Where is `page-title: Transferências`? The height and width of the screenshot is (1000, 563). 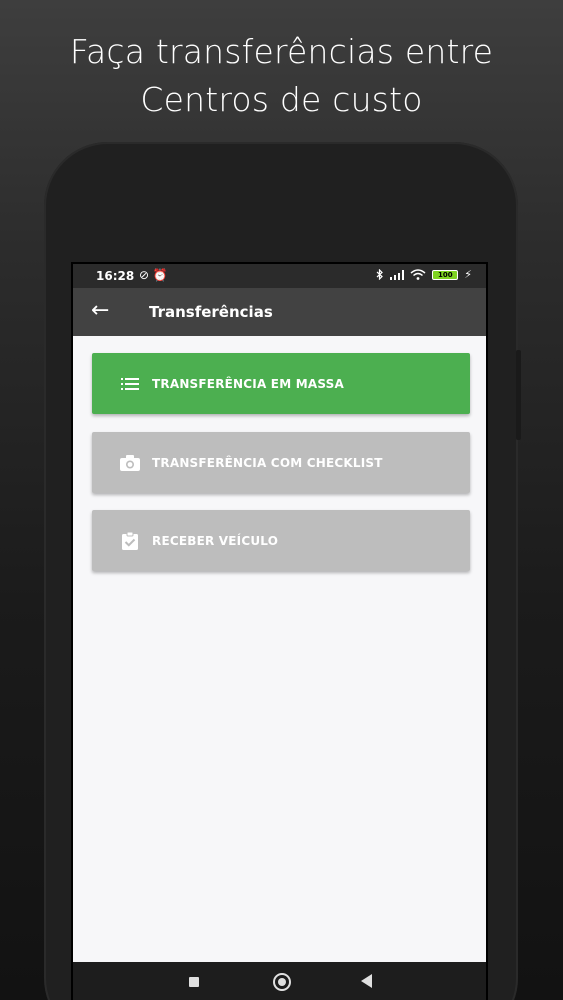 page-title: Transferências is located at coordinates (211, 312).